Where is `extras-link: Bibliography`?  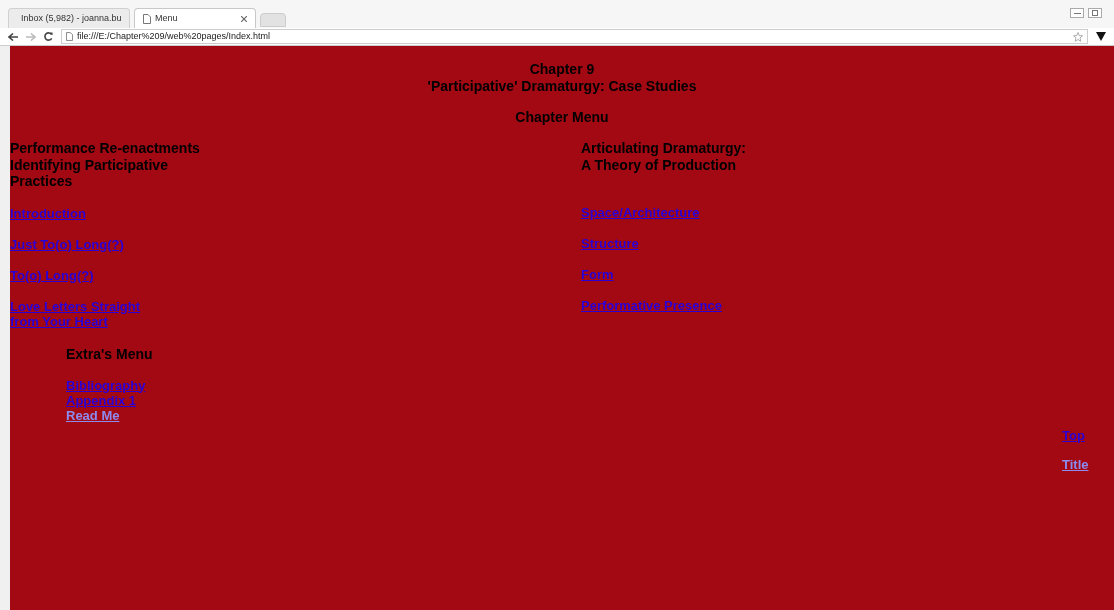 extras-link: Bibliography is located at coordinates (106, 385).